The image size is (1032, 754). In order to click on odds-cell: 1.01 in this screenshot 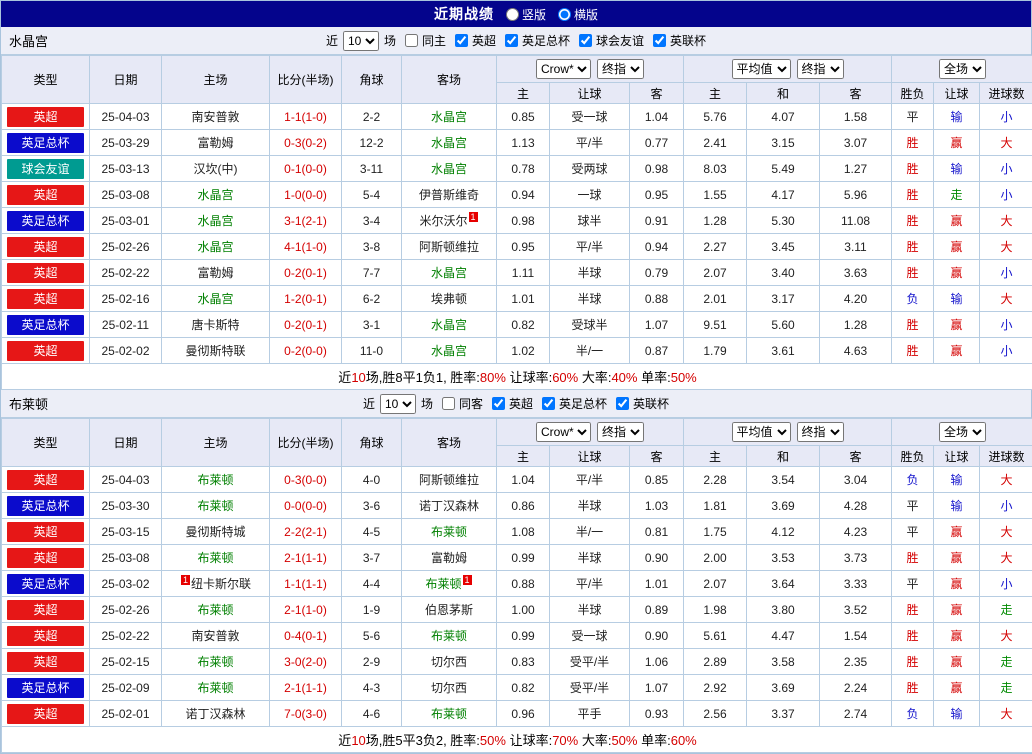, I will do `click(523, 299)`.